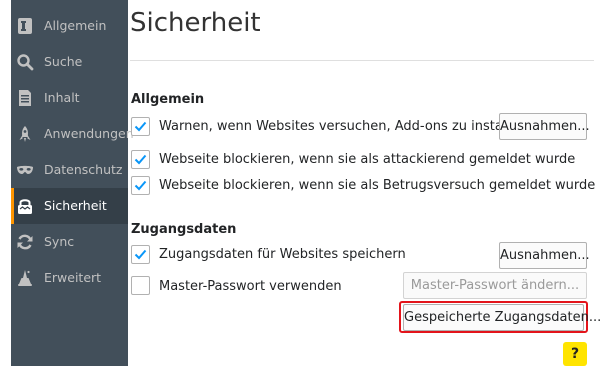 The height and width of the screenshot is (385, 604). I want to click on sidebar-item-suche: Suche, so click(69, 62).